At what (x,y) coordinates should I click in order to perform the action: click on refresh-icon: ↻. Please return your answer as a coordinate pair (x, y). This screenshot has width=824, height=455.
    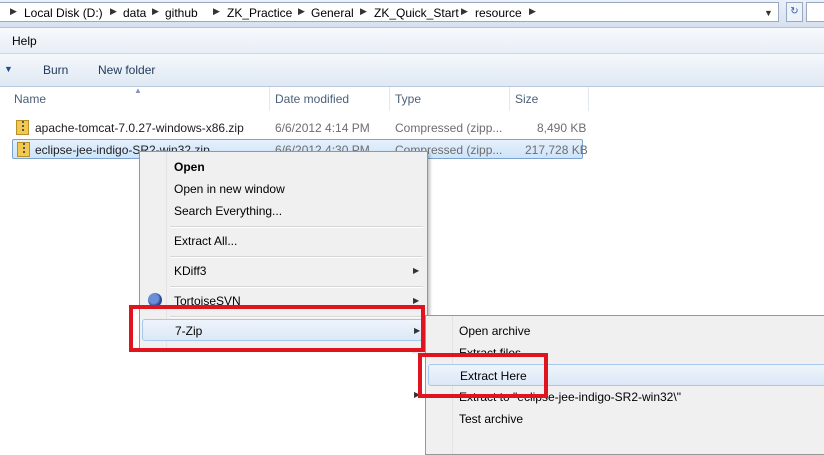
    Looking at the image, I should click on (794, 11).